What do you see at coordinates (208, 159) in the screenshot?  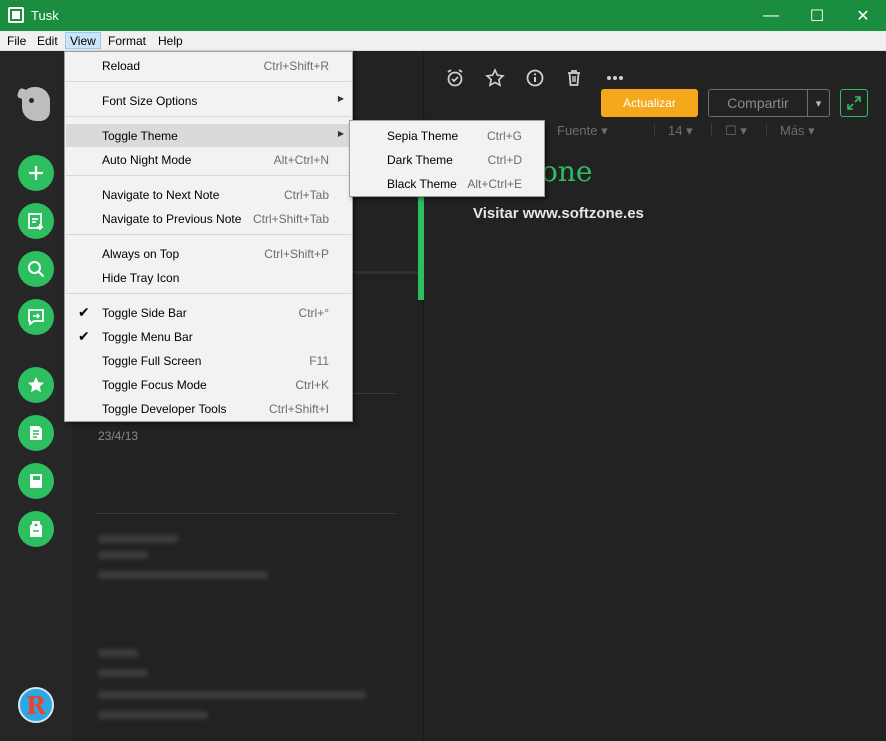 I see `menu-item-auto-night-mode: Auto Night Mode Alt+Ctrl+N` at bounding box center [208, 159].